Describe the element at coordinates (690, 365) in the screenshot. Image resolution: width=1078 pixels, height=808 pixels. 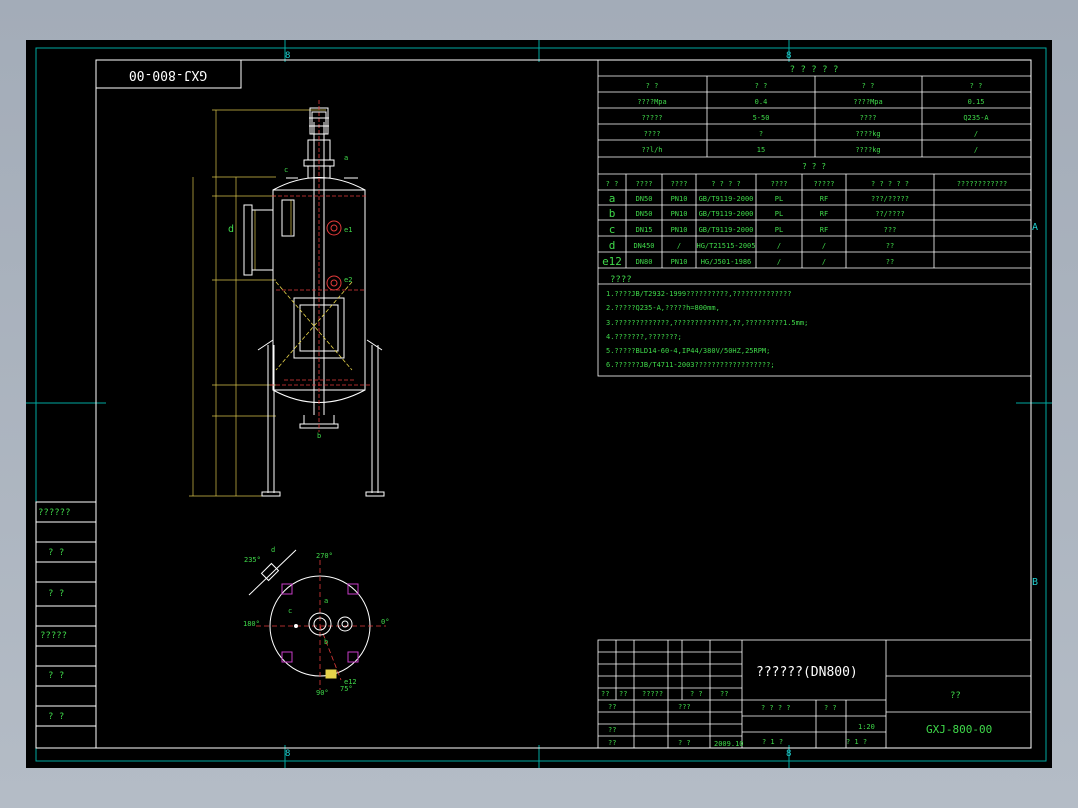
I see `note-item: 6.??????JB/T4711-2003??????????????????;` at that location.